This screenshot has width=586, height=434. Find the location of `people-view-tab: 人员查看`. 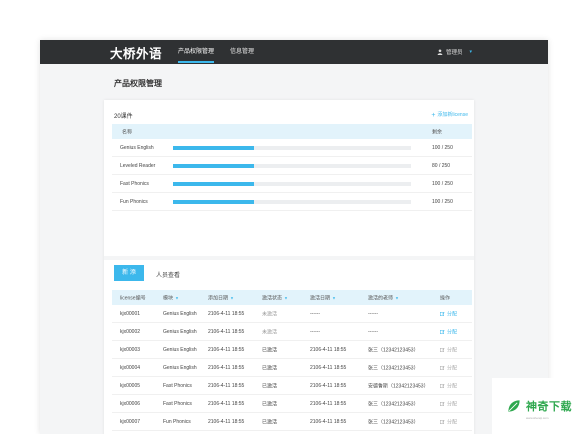

people-view-tab: 人员查看 is located at coordinates (168, 274).